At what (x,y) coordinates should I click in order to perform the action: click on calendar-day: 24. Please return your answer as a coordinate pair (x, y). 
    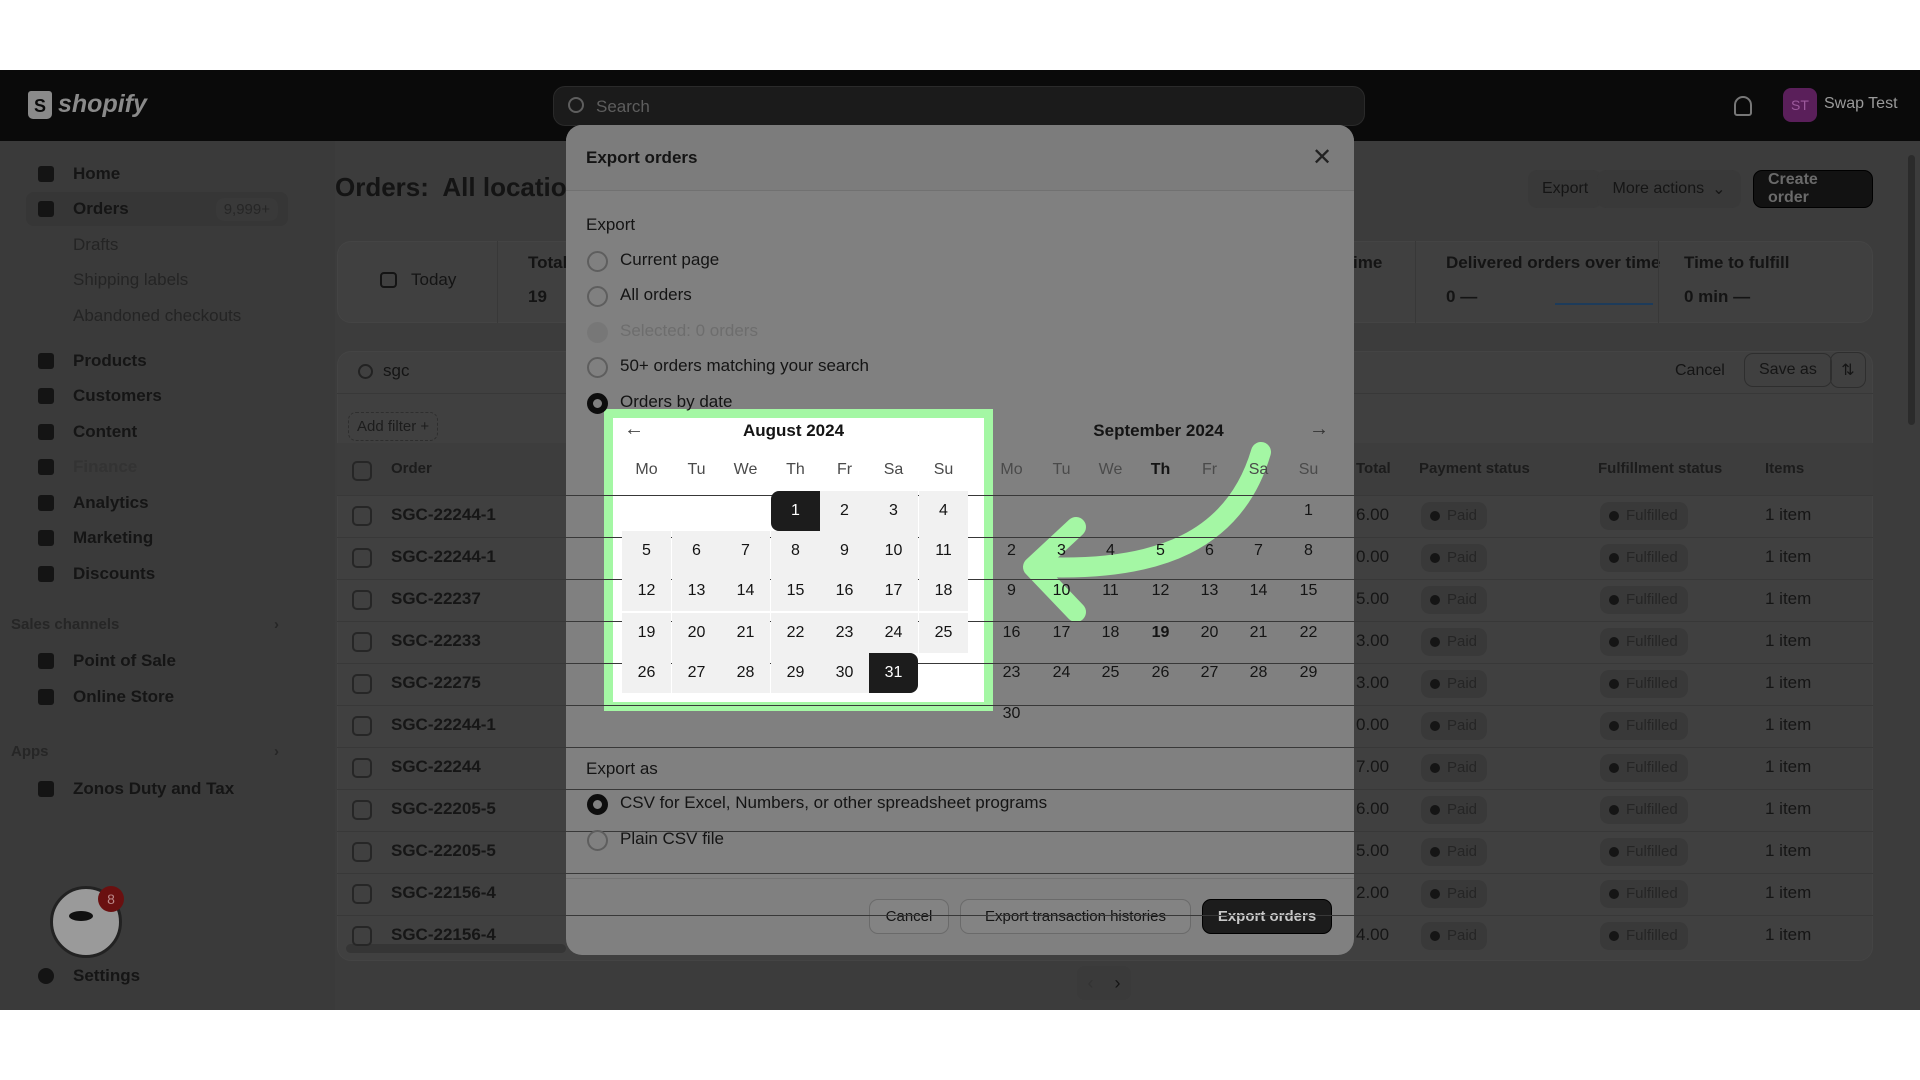
    Looking at the image, I should click on (893, 633).